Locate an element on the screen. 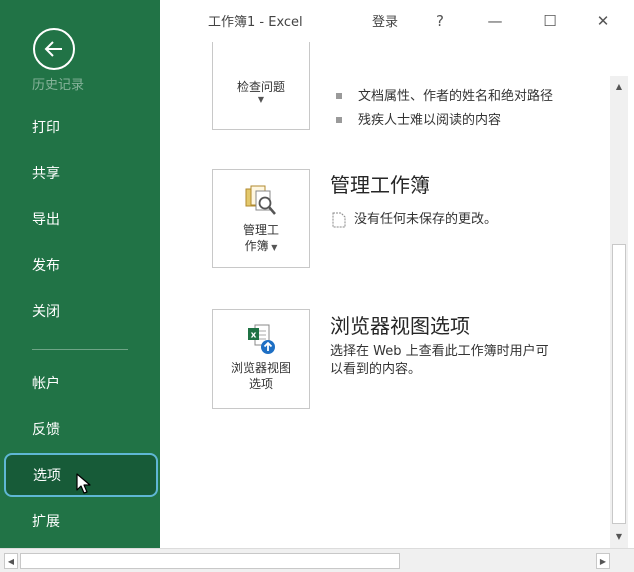 The height and width of the screenshot is (572, 634). mouse-cursor-icon is located at coordinates (83, 483).